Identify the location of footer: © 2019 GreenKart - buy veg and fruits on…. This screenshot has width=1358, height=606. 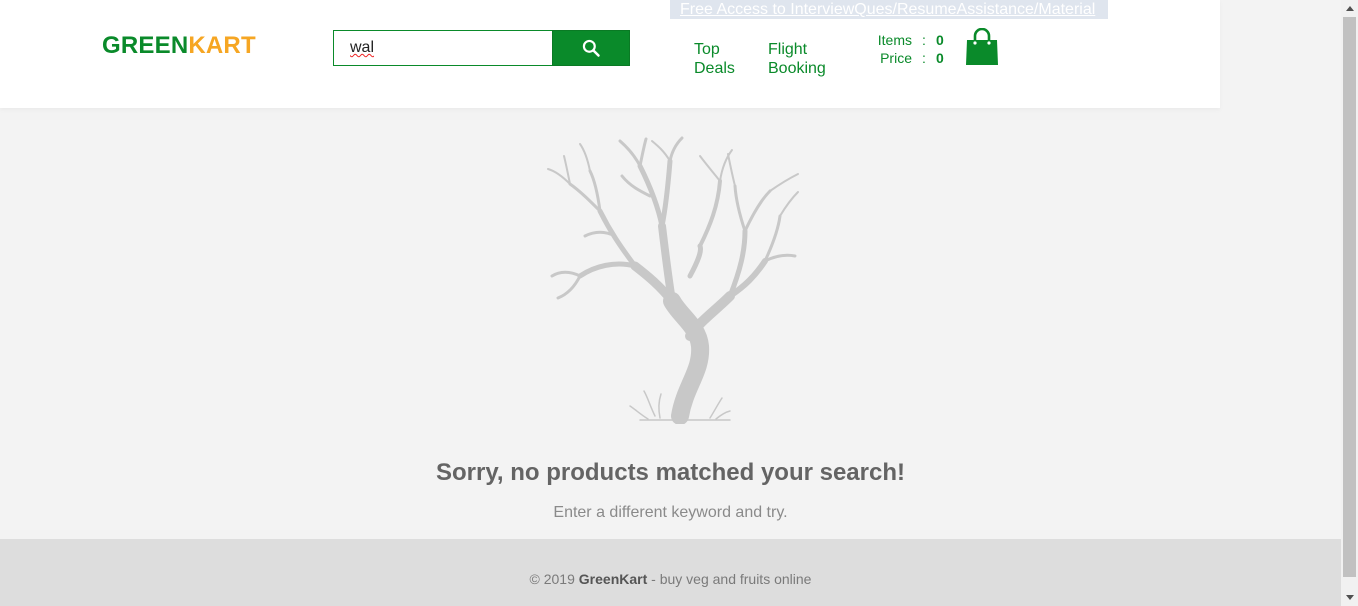
(670, 572).